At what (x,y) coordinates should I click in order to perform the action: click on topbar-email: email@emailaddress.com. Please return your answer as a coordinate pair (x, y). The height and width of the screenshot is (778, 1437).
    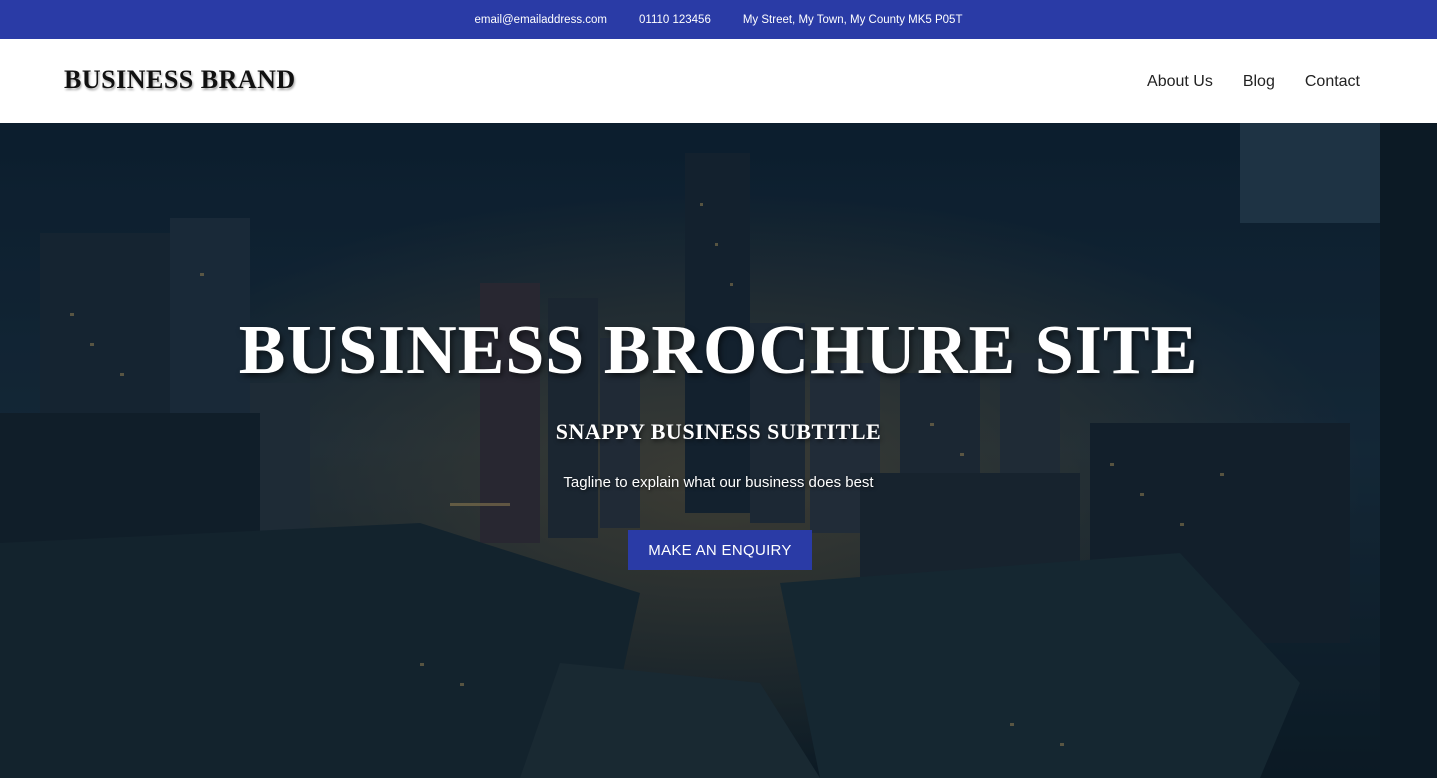
    Looking at the image, I should click on (541, 20).